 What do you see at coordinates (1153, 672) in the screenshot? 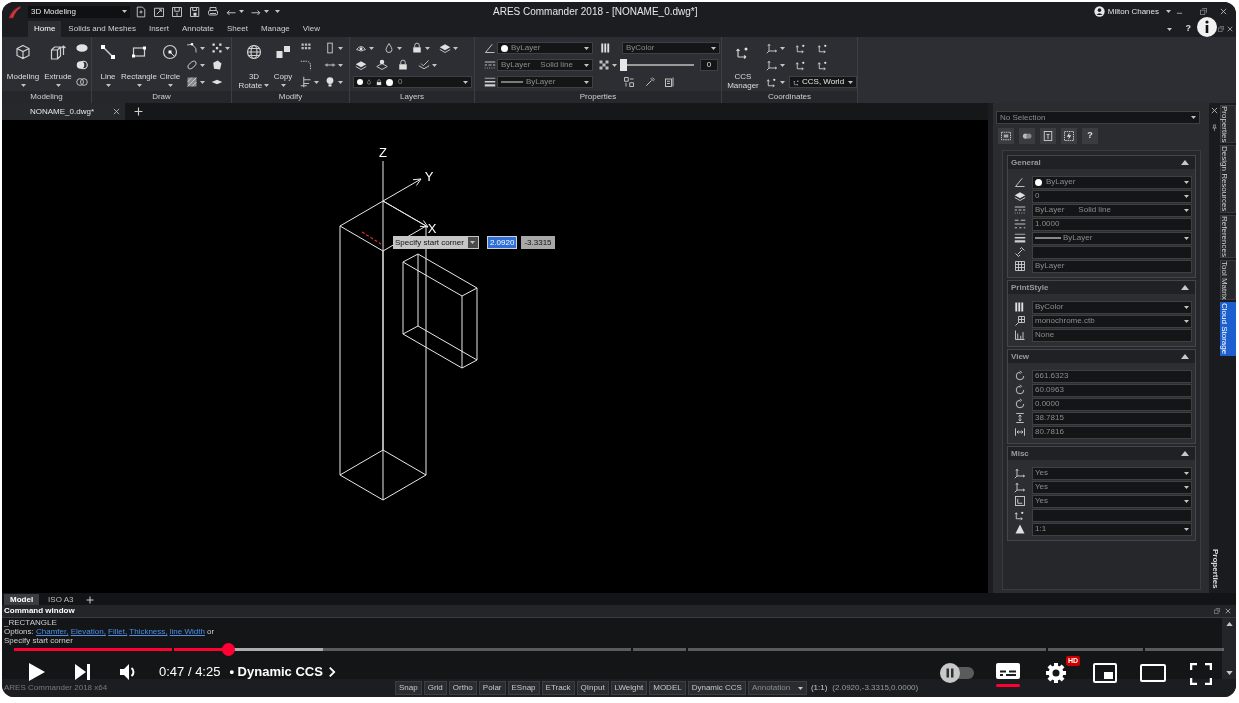
I see `theater-mode-button` at bounding box center [1153, 672].